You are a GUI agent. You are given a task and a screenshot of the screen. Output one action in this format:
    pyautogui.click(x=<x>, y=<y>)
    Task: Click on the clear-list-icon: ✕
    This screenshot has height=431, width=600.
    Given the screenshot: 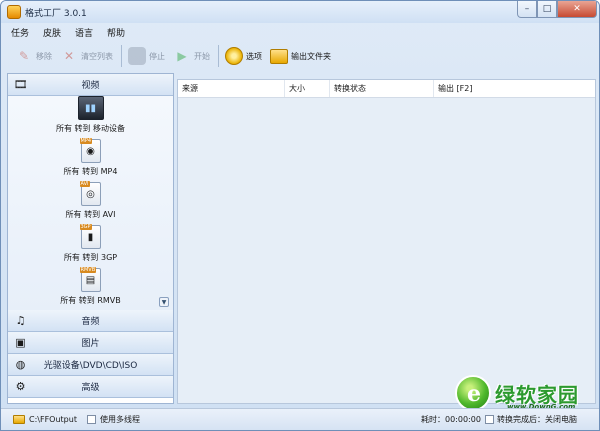 What is the action you would take?
    pyautogui.click(x=69, y=56)
    